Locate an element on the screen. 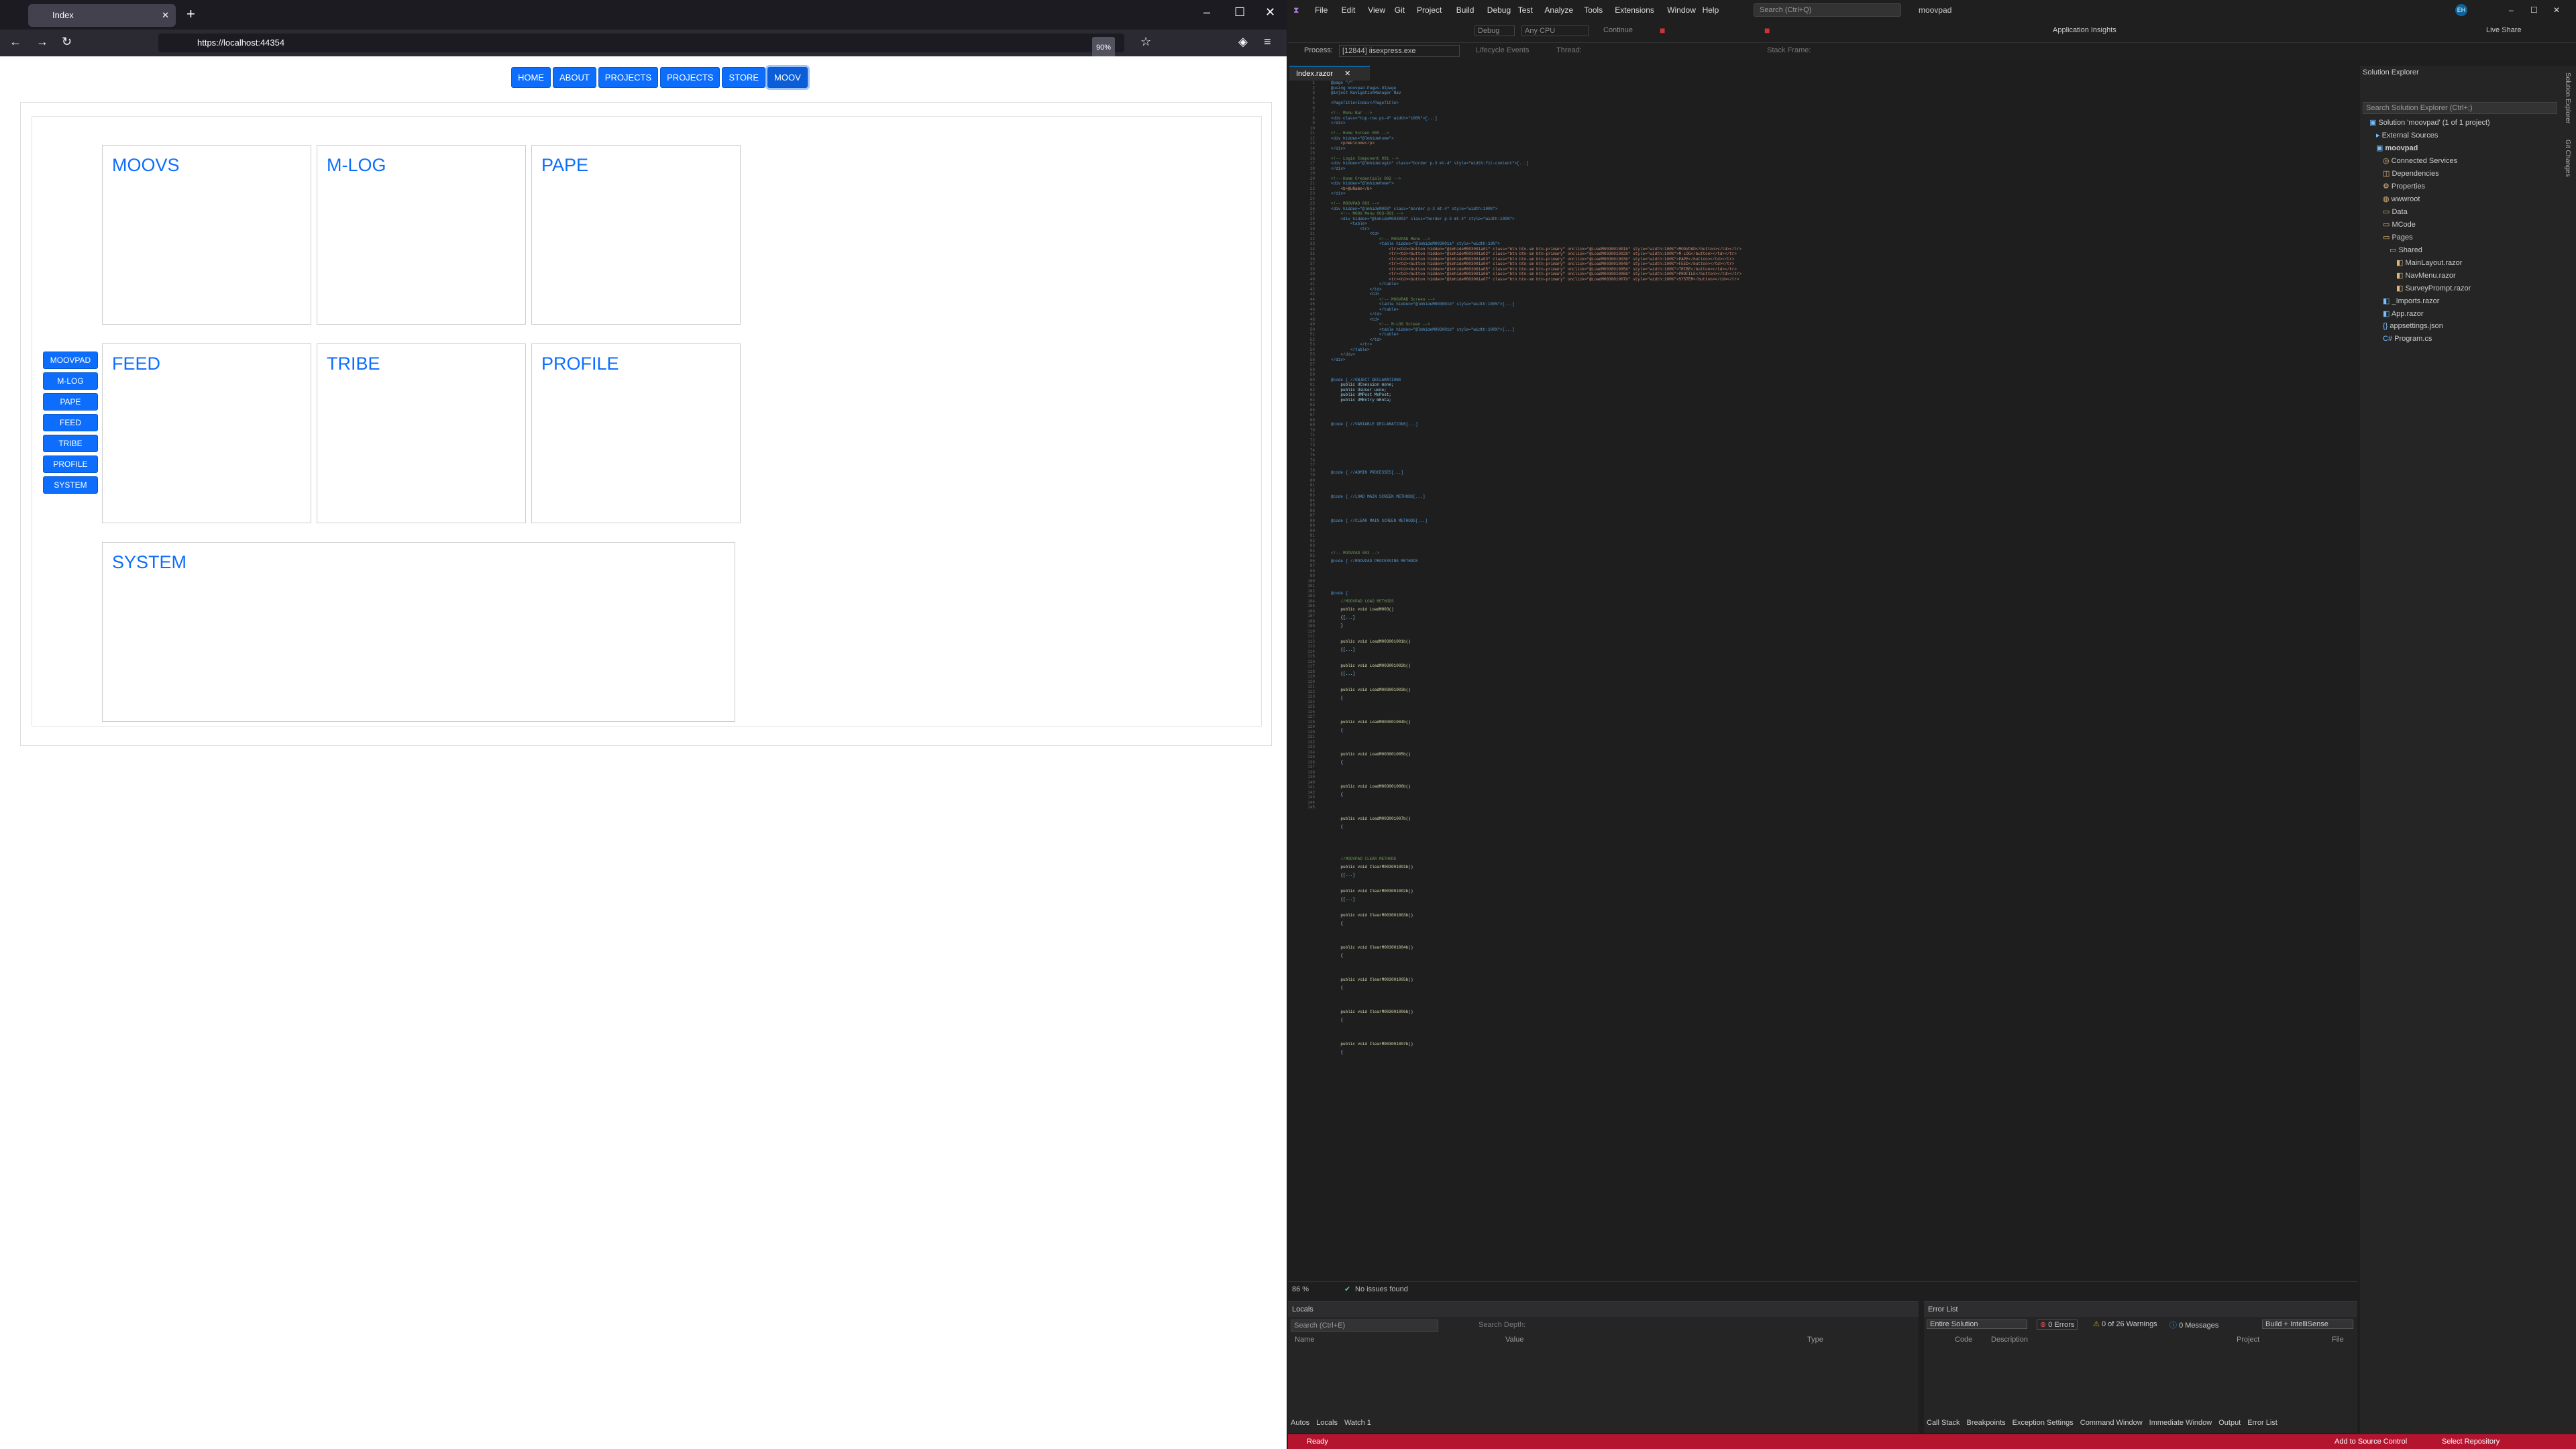 This screenshot has height=1449, width=2576. vs-search-box: Search (Ctrl+Q) is located at coordinates (1827, 10).